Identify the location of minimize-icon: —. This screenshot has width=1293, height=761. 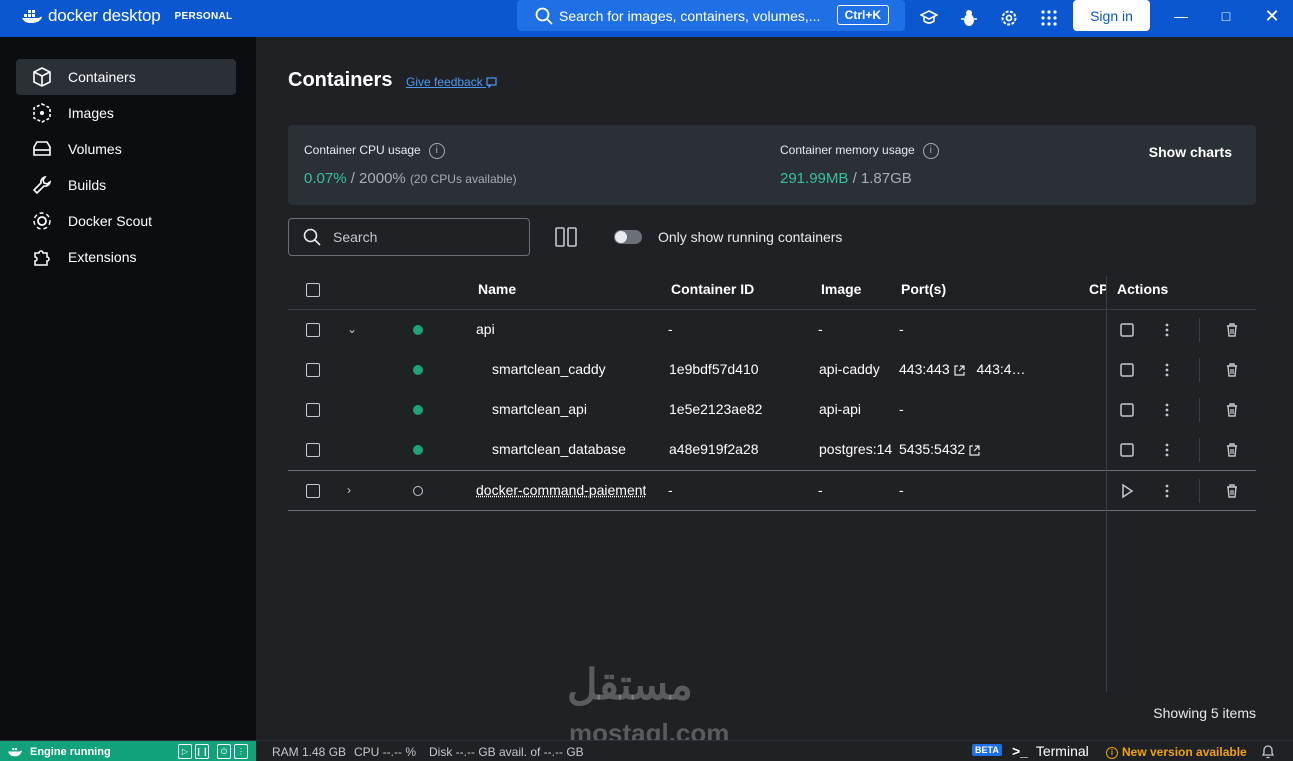
(1181, 16).